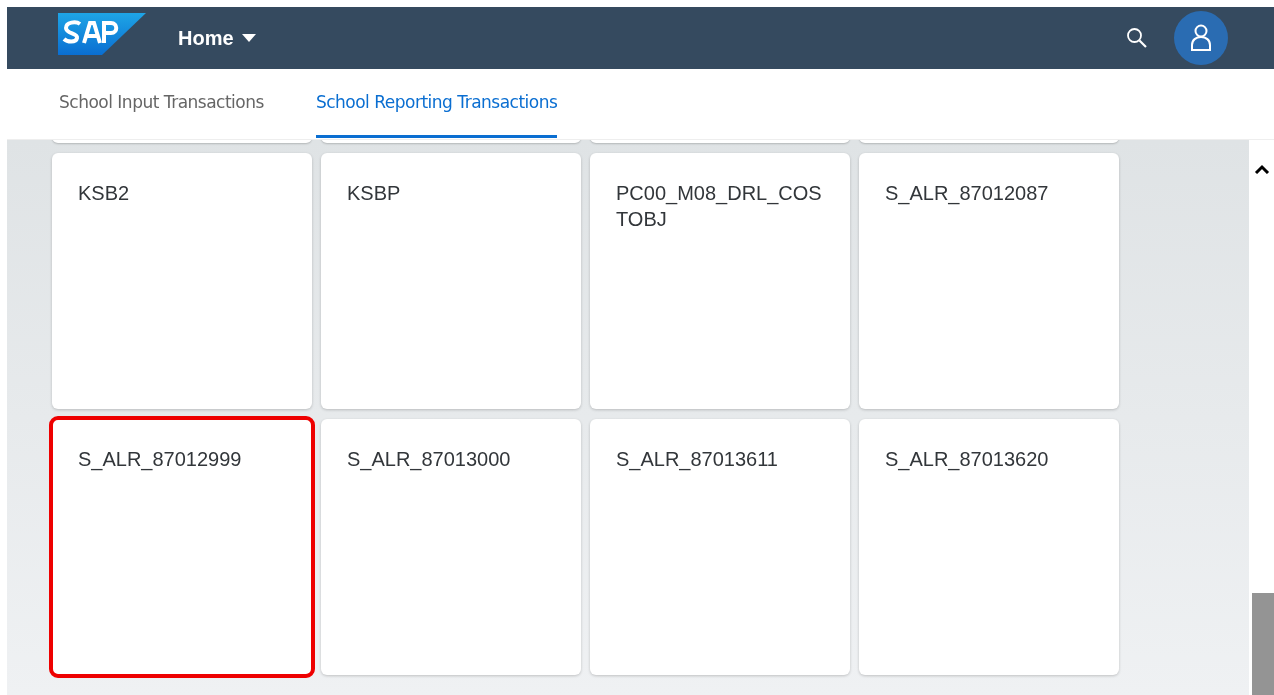 The width and height of the screenshot is (1274, 695). I want to click on user-avatar-icon, so click(1201, 38).